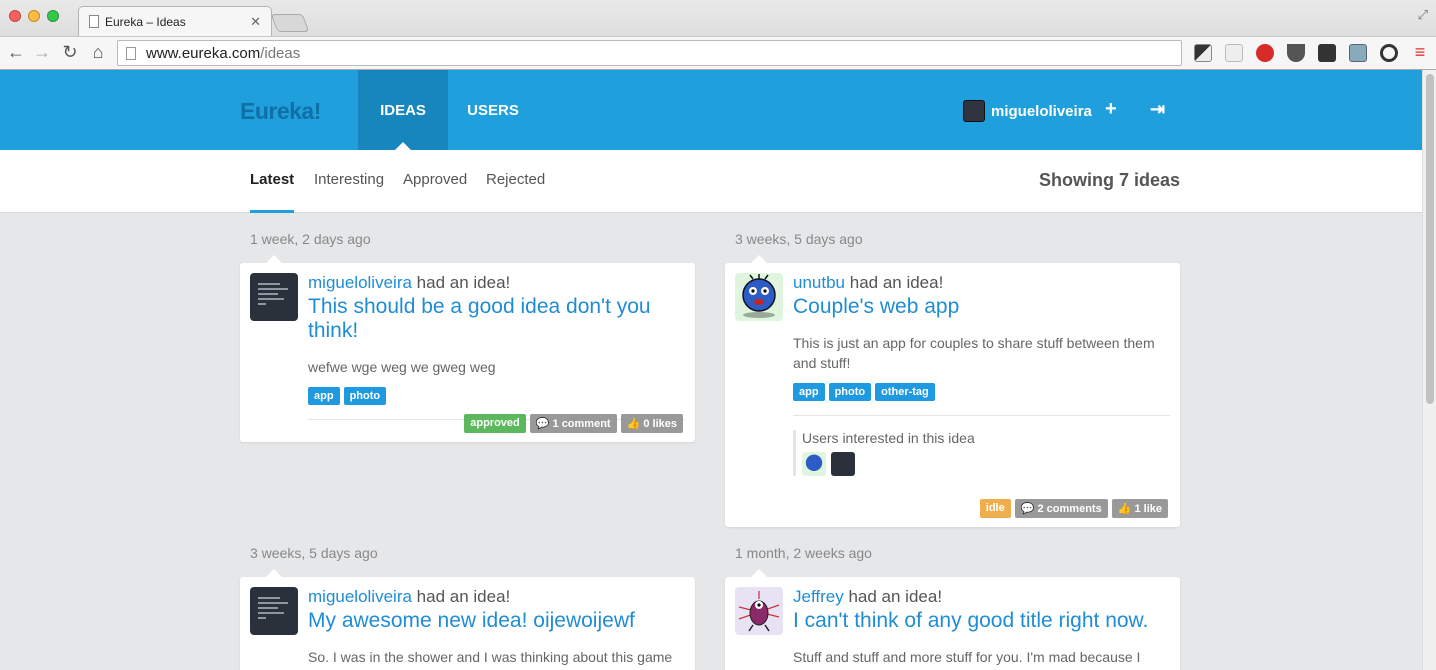 This screenshot has height=670, width=1436. What do you see at coordinates (495, 423) in the screenshot?
I see `status-badge: approved` at bounding box center [495, 423].